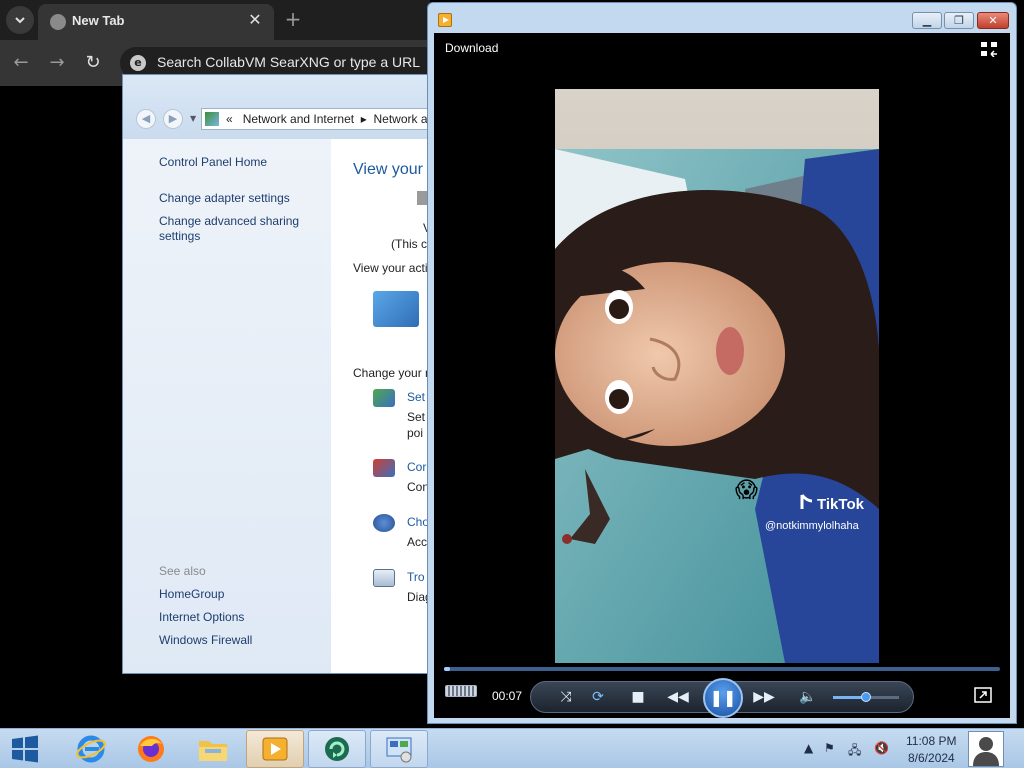 The height and width of the screenshot is (768, 1024). What do you see at coordinates (57, 63) in the screenshot?
I see `forward-arrow-icon: →` at bounding box center [57, 63].